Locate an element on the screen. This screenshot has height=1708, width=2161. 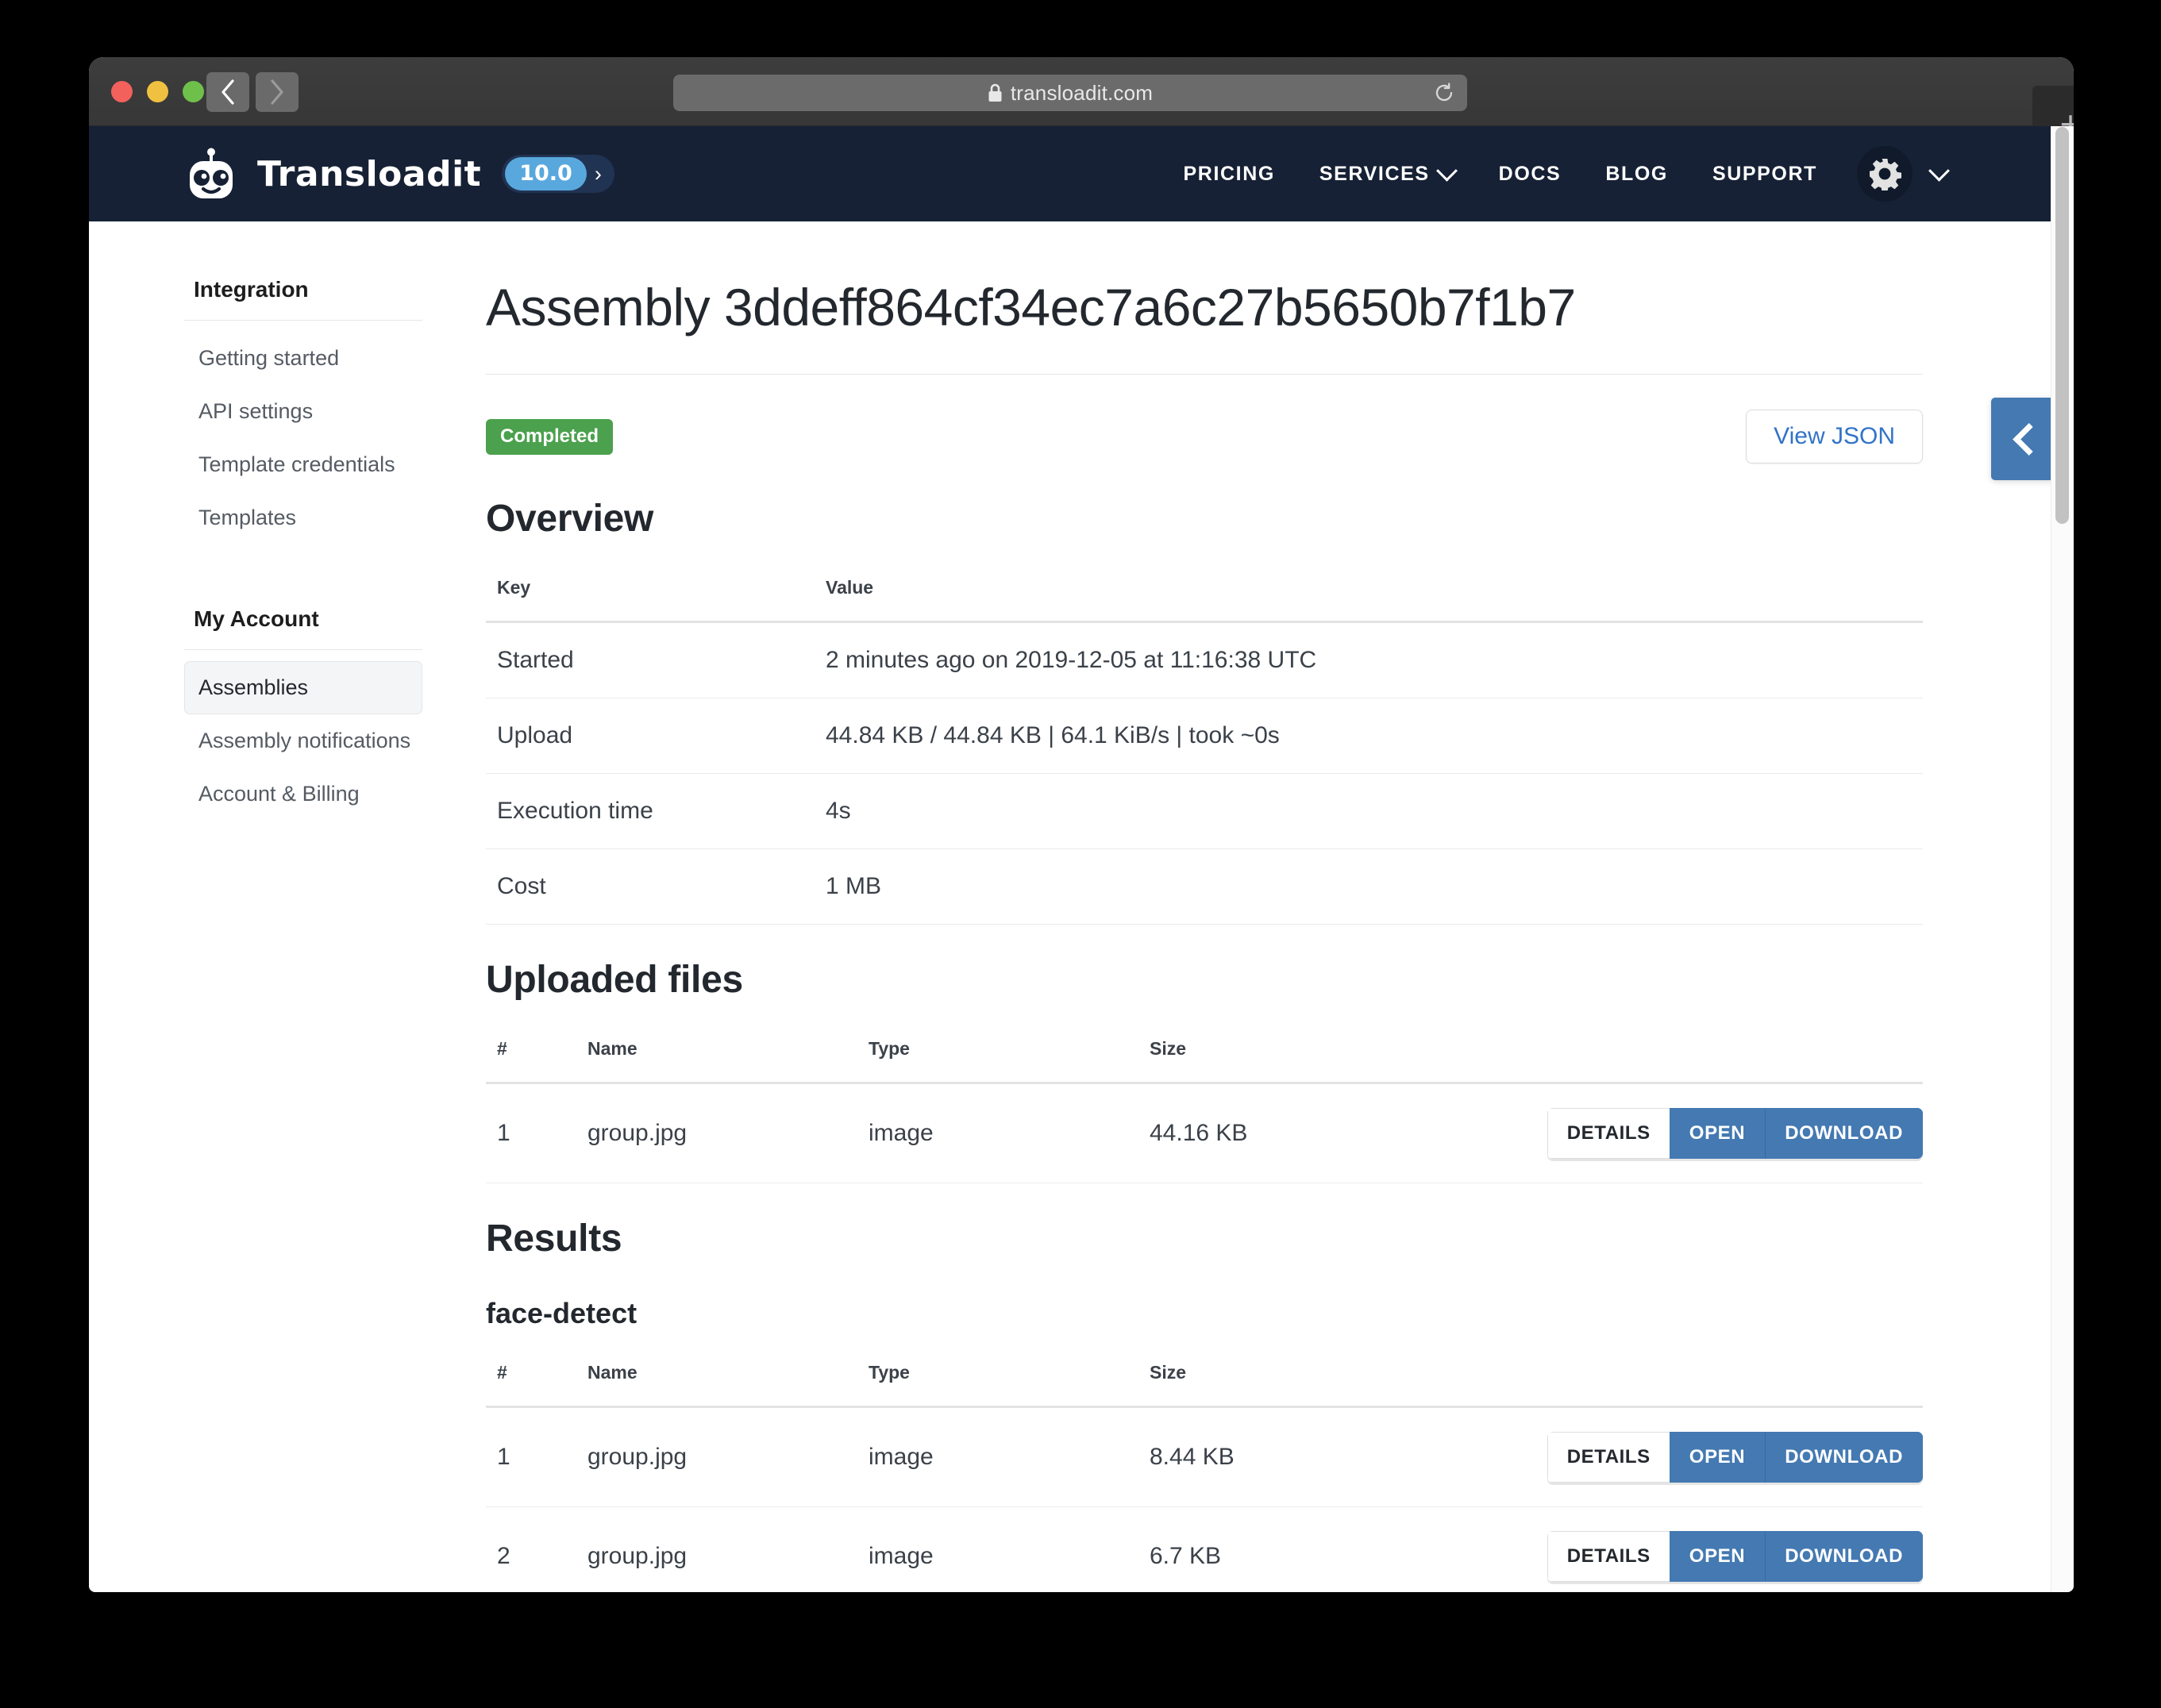
site-header: Transloadit 10.0 › PRICING SERVICES DOCS is located at coordinates (1081, 173).